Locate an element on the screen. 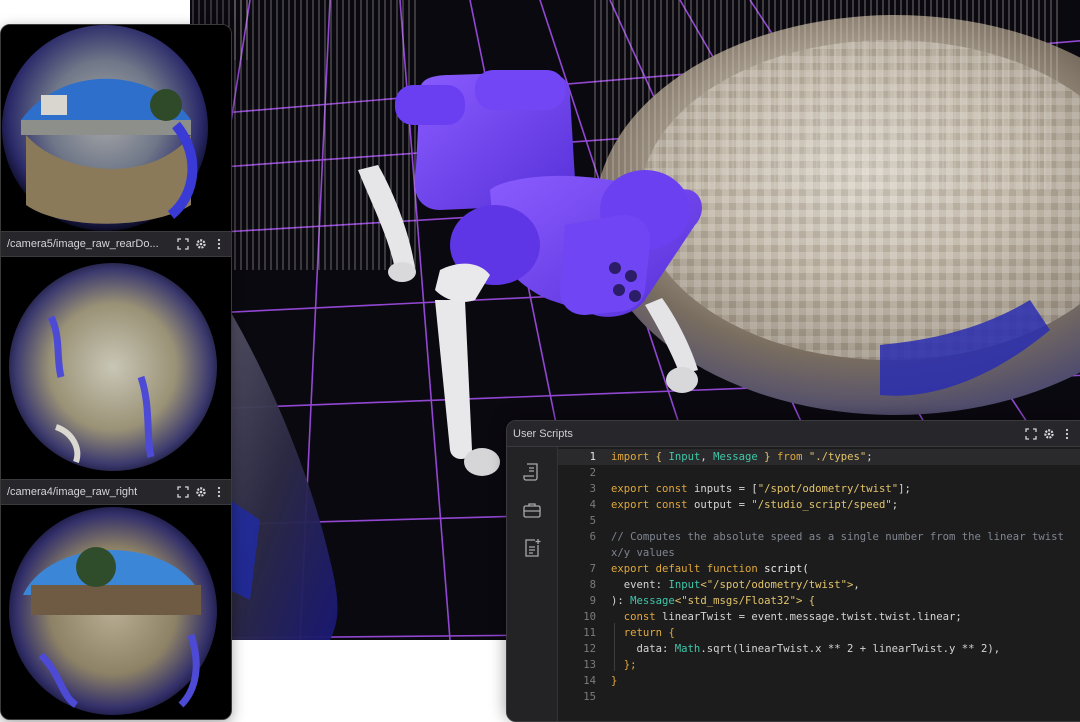  add-note-icon is located at coordinates (532, 548).